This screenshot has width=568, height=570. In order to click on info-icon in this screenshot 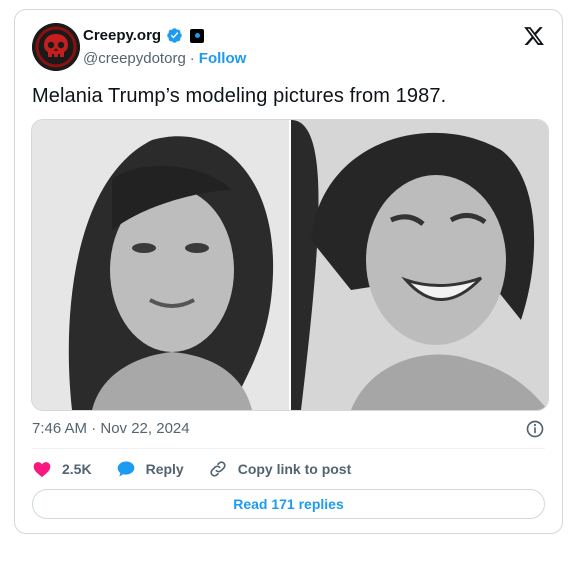, I will do `click(535, 429)`.